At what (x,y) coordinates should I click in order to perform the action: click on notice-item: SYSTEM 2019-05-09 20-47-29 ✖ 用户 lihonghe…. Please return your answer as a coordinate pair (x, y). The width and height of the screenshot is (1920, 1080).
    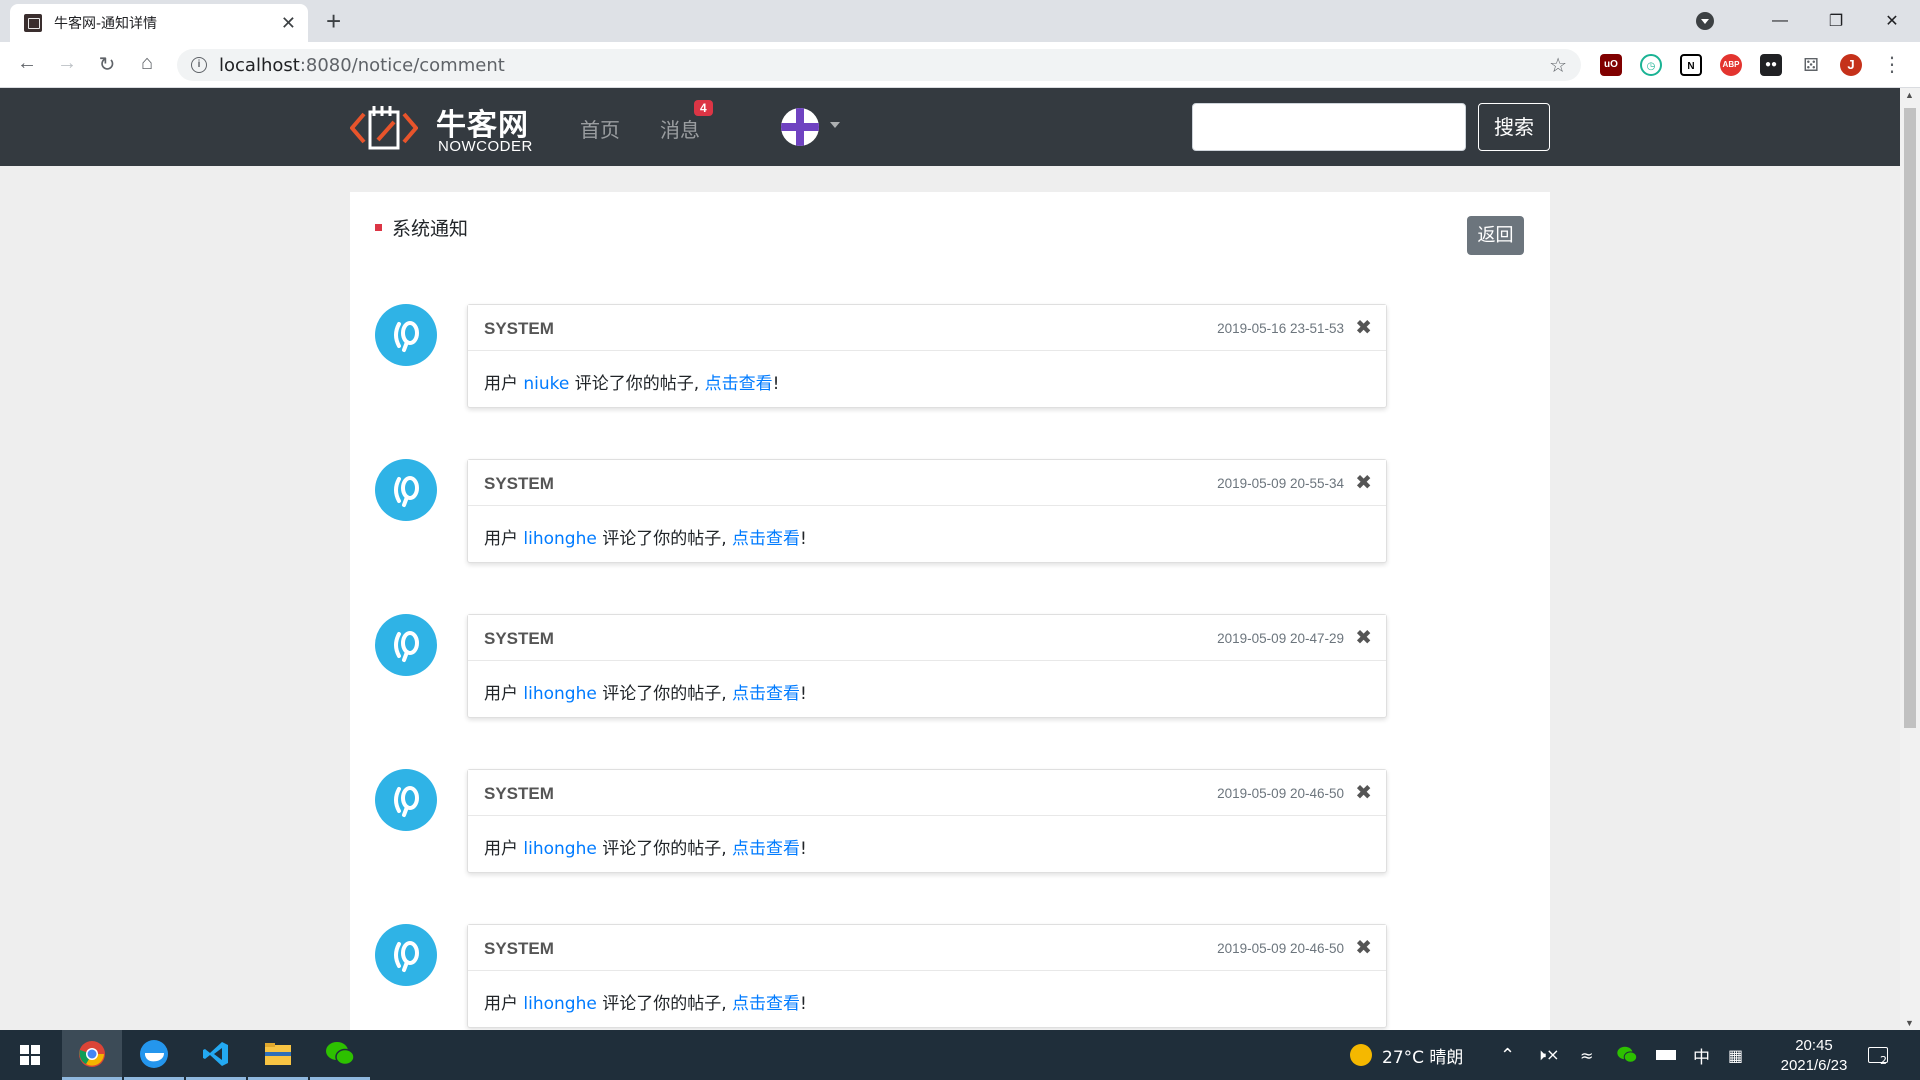
    Looking at the image, I should click on (905, 666).